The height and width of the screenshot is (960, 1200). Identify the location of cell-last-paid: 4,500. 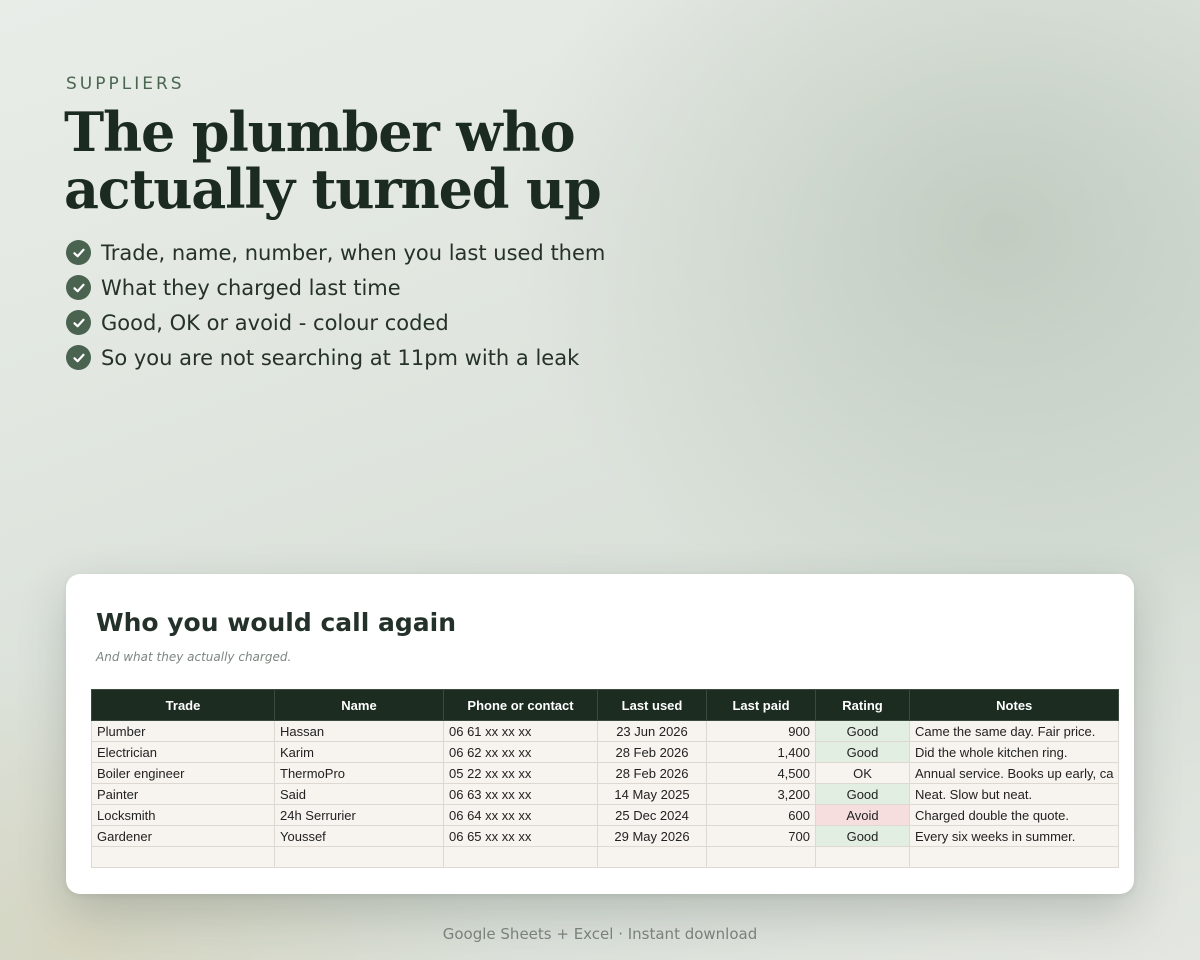
(761, 773).